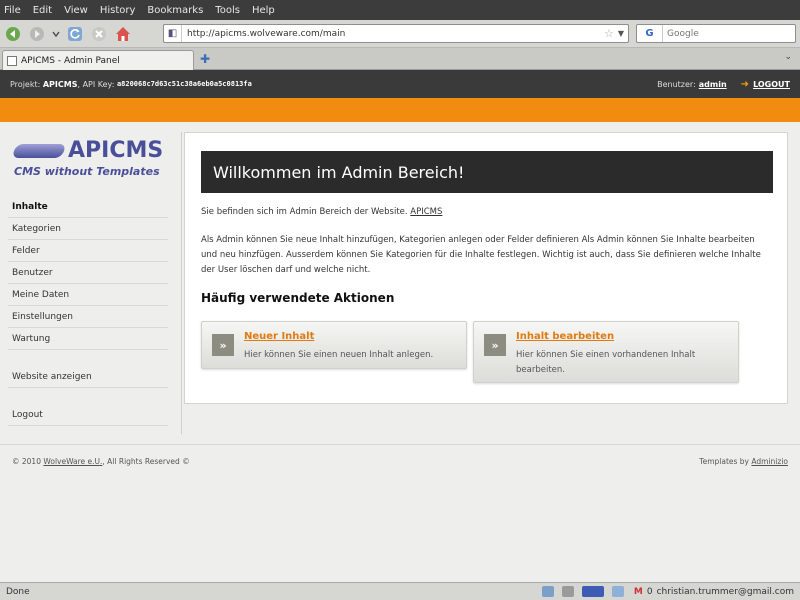 This screenshot has height=600, width=800. I want to click on sidebar-item-wartung: Wartung, so click(88, 339).